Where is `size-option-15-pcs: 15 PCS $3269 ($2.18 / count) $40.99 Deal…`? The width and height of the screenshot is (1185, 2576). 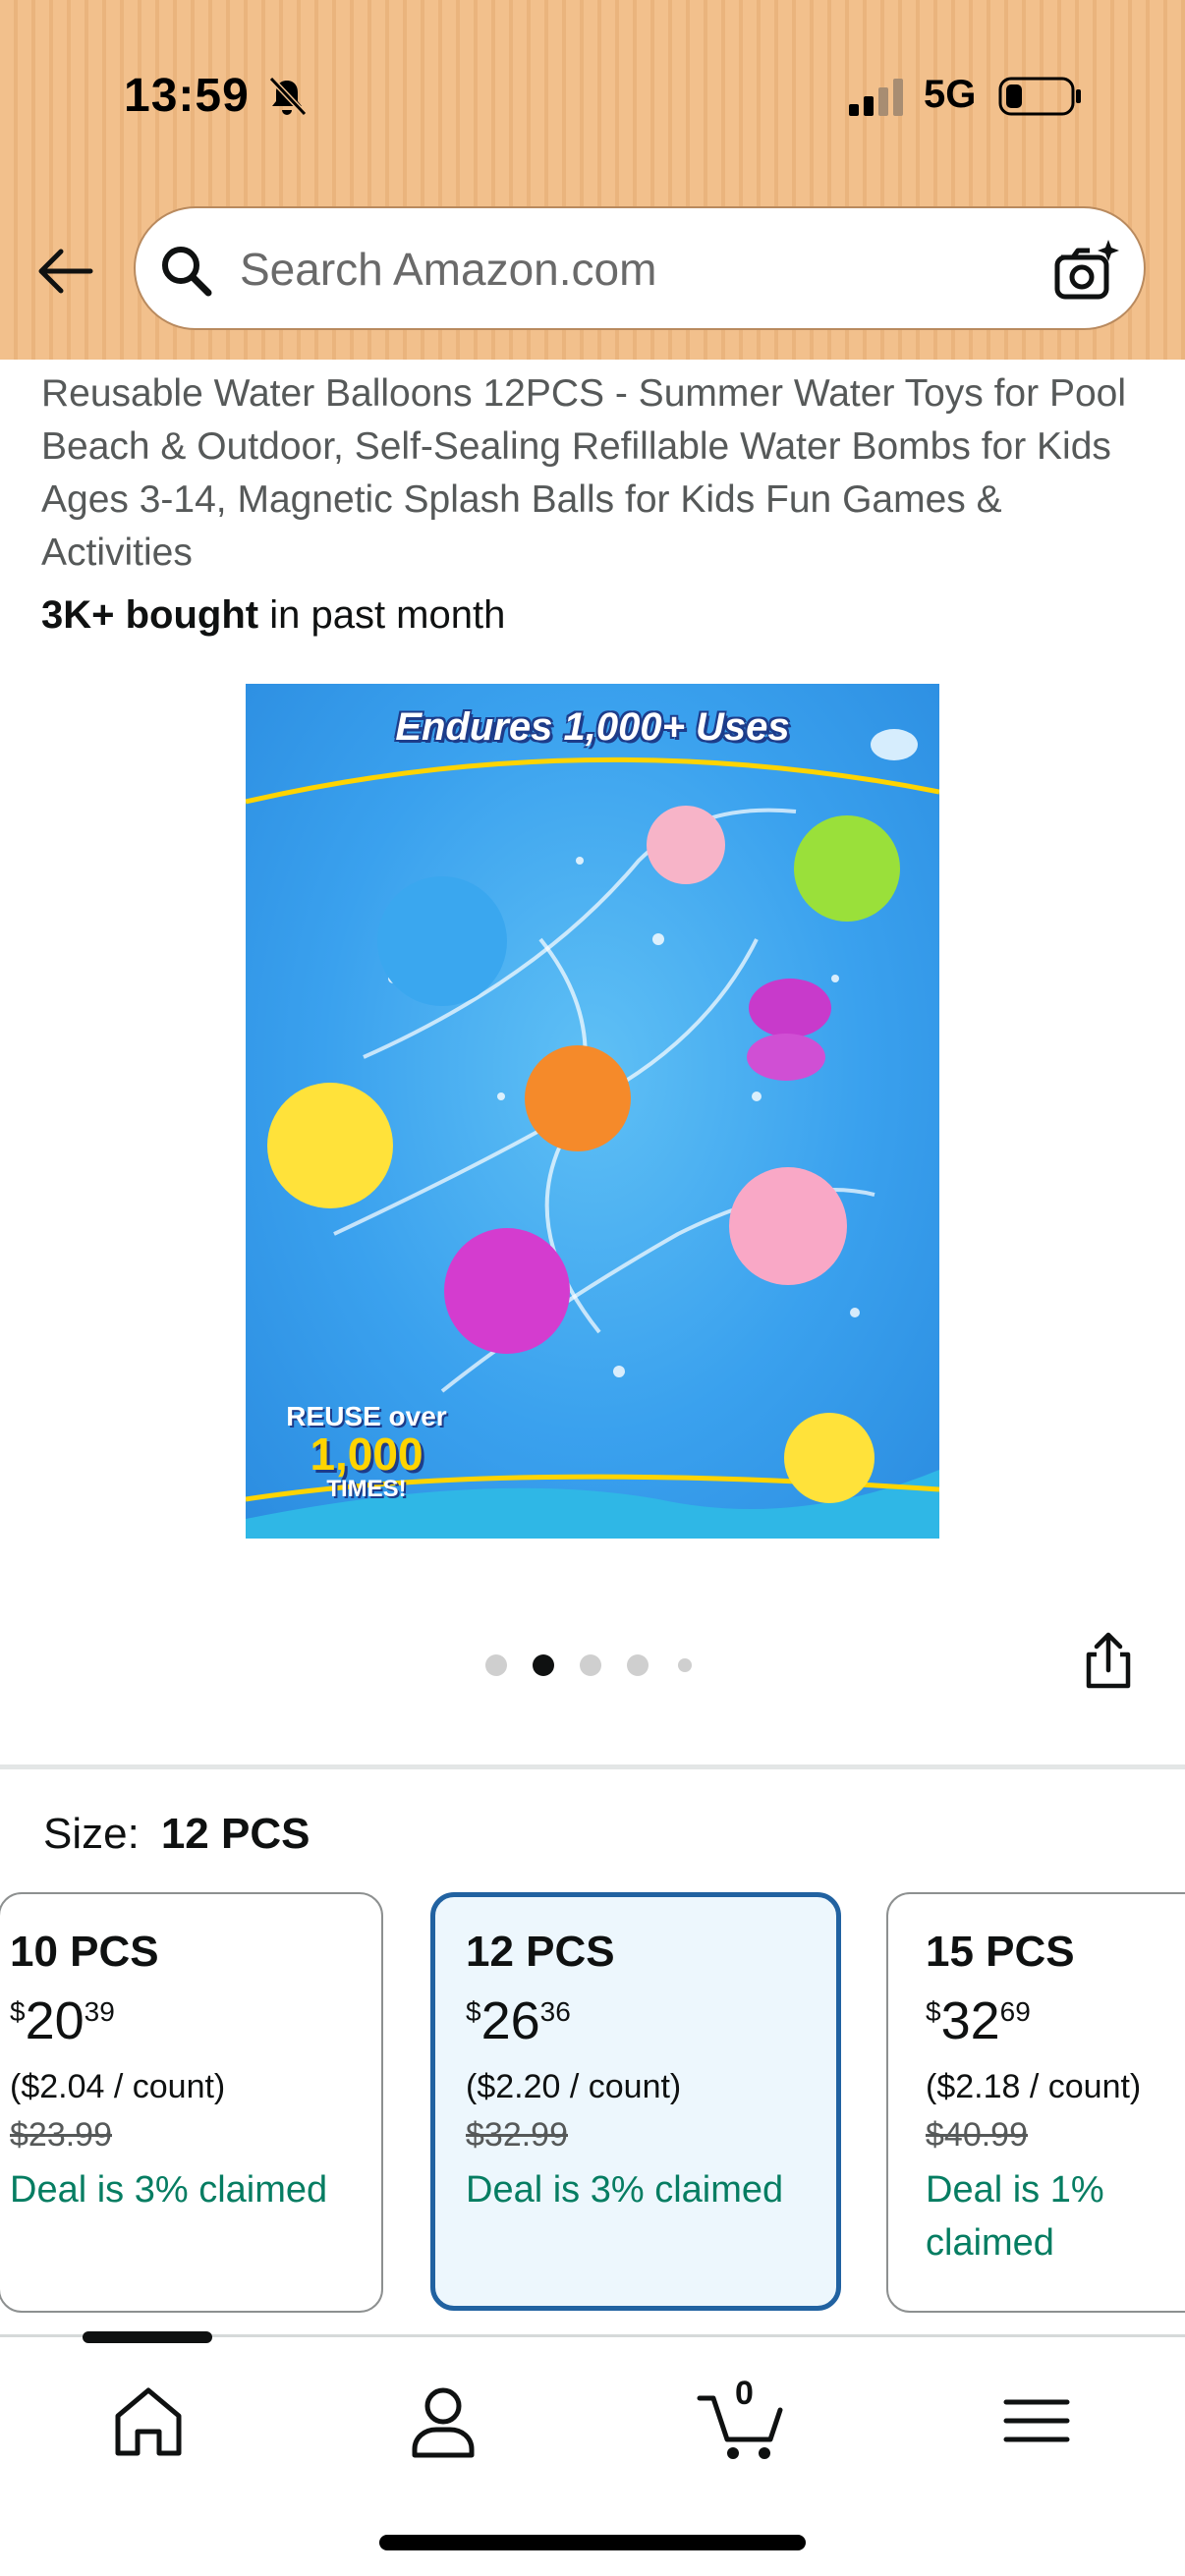 size-option-15-pcs: 15 PCS $3269 ($2.18 / count) $40.99 Deal… is located at coordinates (1035, 2102).